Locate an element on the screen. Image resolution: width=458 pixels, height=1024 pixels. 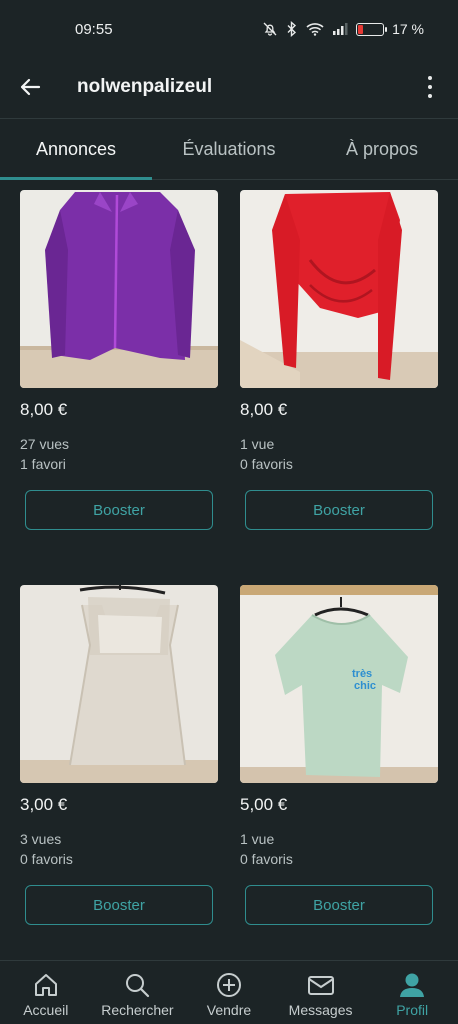
status-bar: 09:55 17 % is located at coordinates (229, 29).